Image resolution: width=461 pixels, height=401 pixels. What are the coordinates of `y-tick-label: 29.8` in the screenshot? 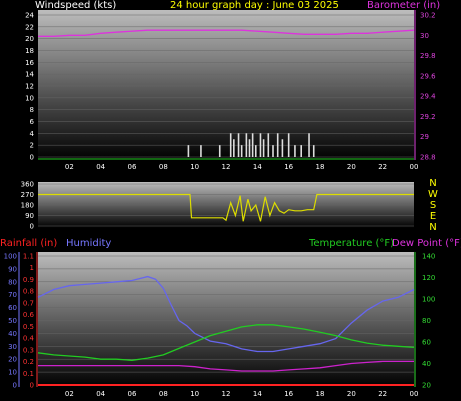 It's located at (428, 56).